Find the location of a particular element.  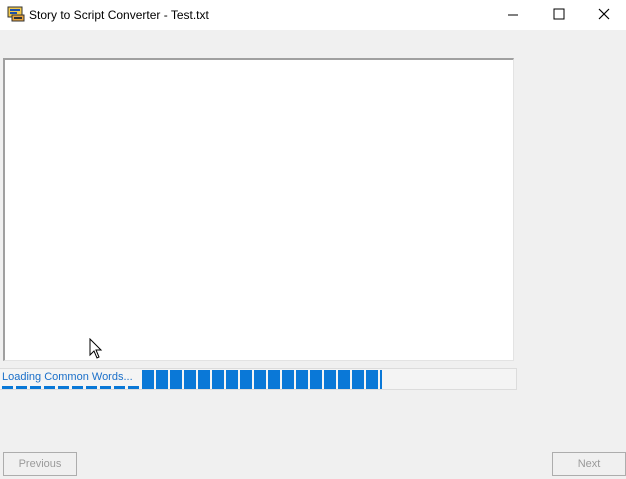

app-icon is located at coordinates (16, 14).